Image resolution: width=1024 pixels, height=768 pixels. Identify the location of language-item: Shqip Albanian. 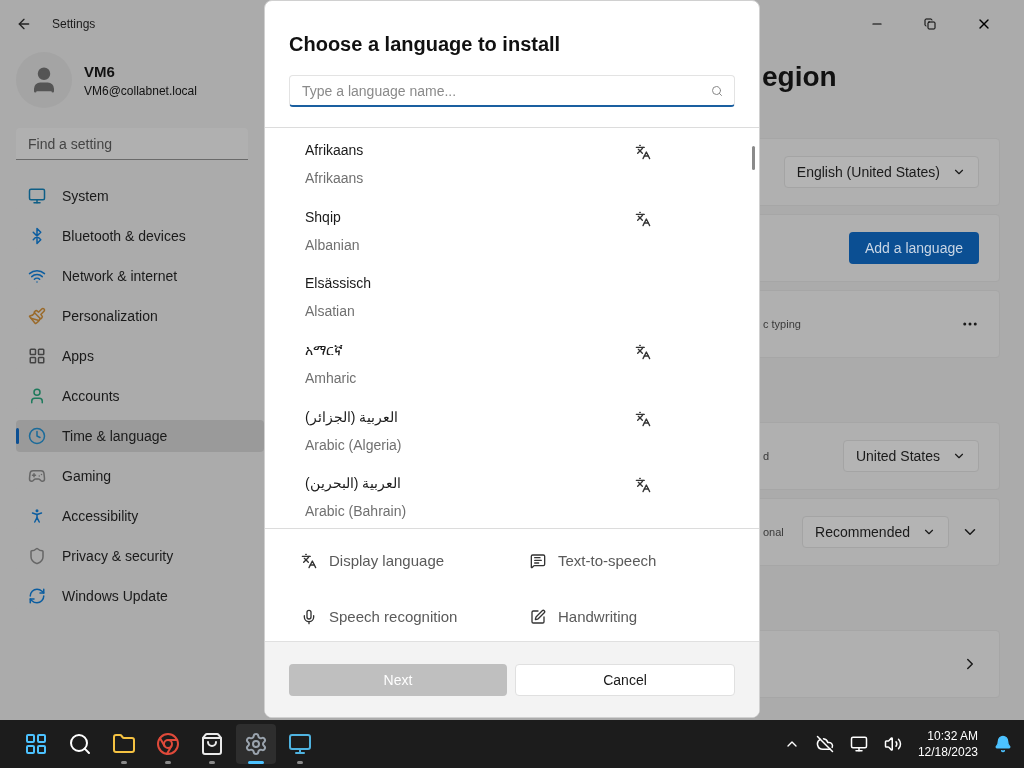
(512, 228).